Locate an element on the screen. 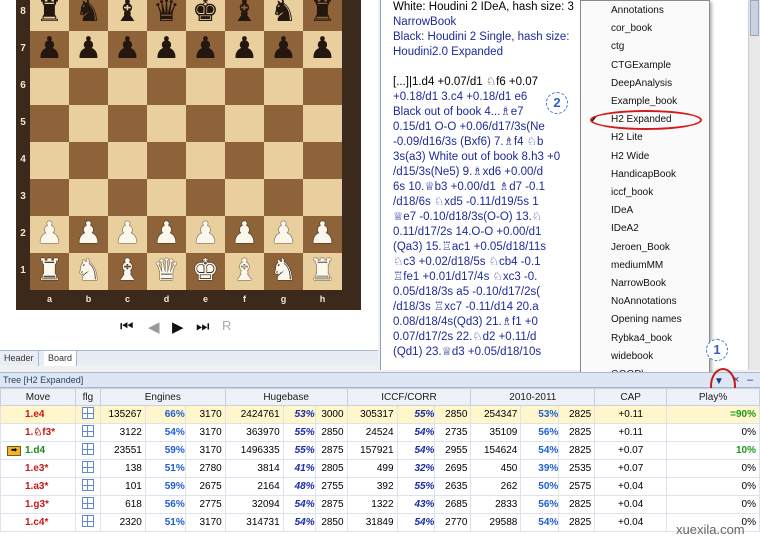 Image resolution: width=760 pixels, height=539 pixels. white-bishop-icon: ♝ is located at coordinates (127, 270).